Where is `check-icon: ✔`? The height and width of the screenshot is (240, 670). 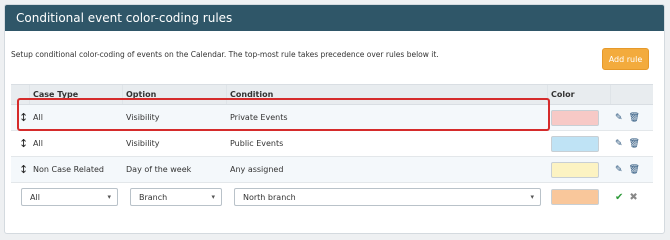 check-icon: ✔ is located at coordinates (619, 197).